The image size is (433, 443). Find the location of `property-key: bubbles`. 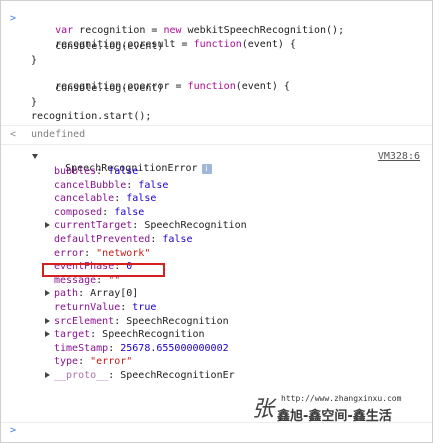

property-key: bubbles is located at coordinates (75, 171).